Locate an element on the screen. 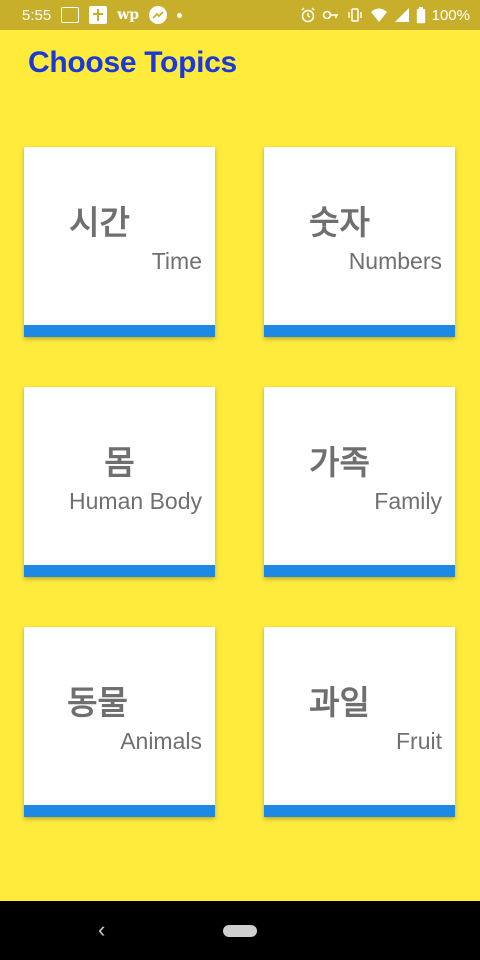 The width and height of the screenshot is (480, 960). topic-english: Animals is located at coordinates (161, 741).